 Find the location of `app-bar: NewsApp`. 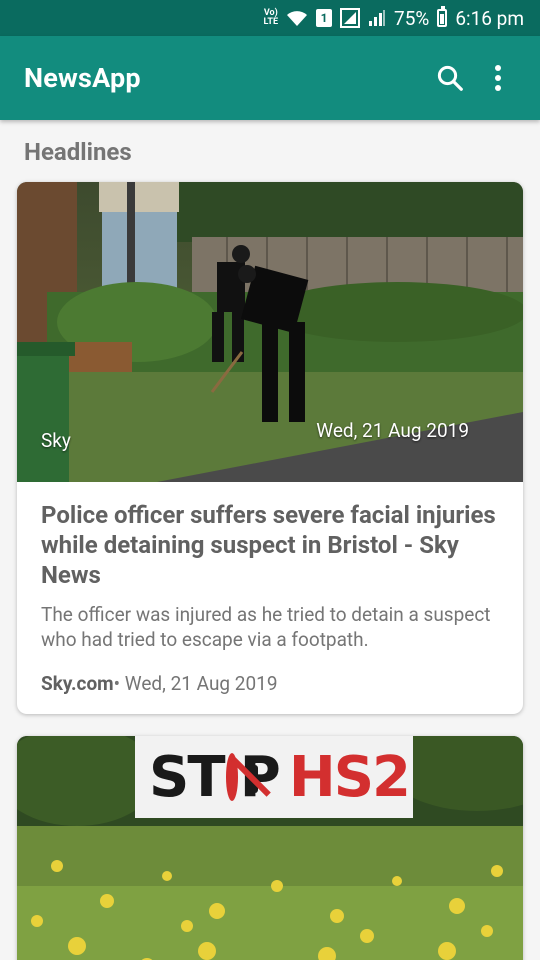

app-bar: NewsApp is located at coordinates (270, 78).